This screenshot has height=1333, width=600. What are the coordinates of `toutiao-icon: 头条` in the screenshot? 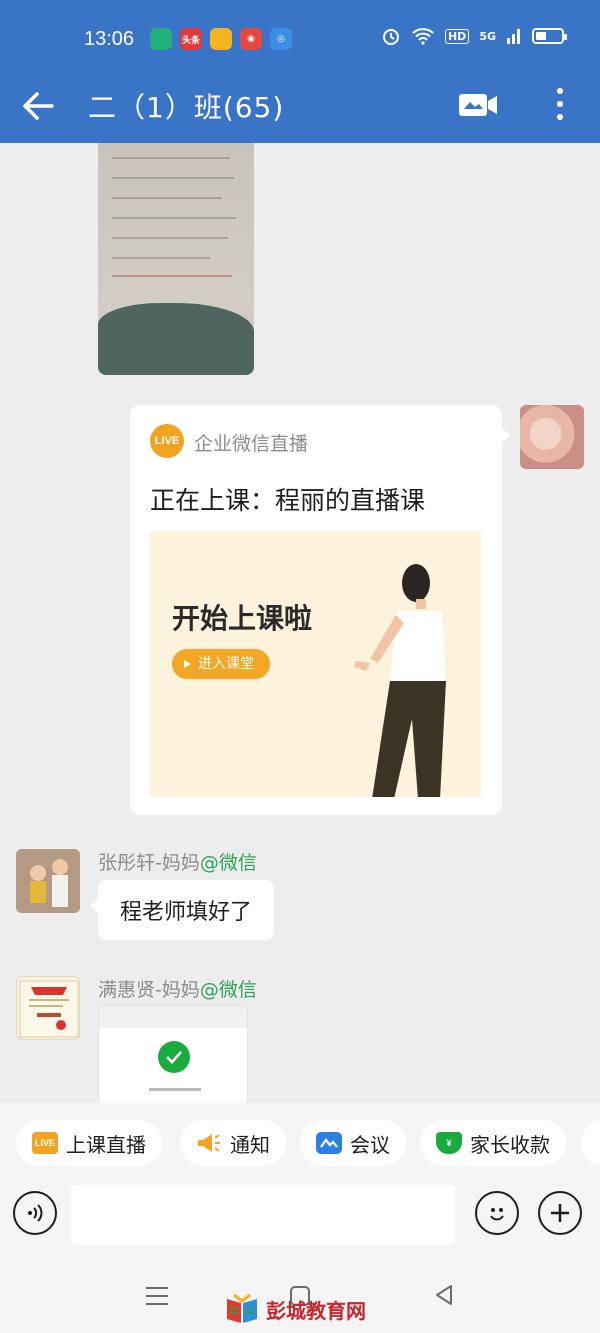 It's located at (191, 39).